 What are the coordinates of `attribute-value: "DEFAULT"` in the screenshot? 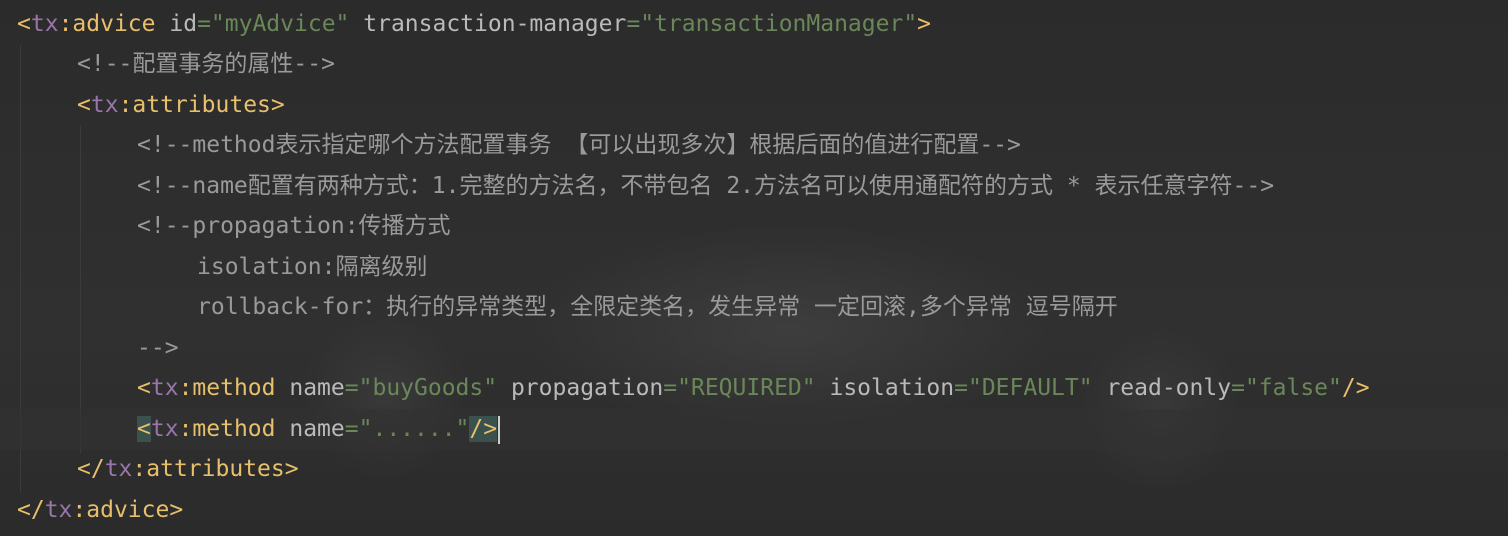 It's located at (1030, 388).